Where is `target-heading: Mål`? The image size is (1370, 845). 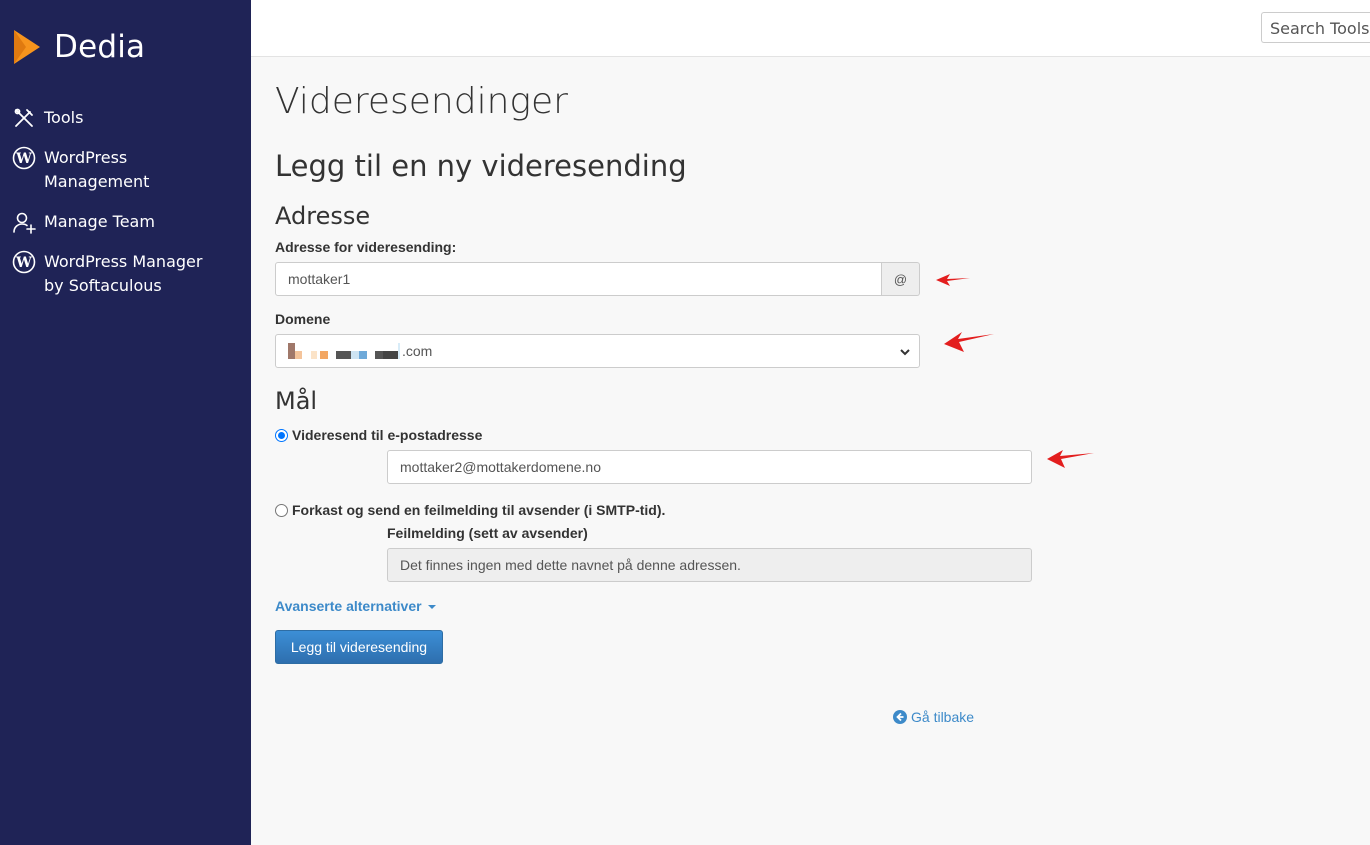 target-heading: Mål is located at coordinates (296, 401).